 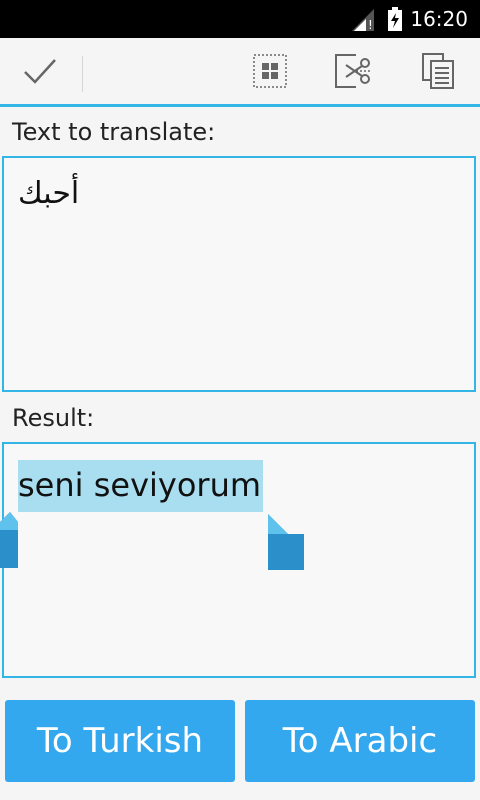 I want to click on checkmark-icon, so click(x=40, y=71).